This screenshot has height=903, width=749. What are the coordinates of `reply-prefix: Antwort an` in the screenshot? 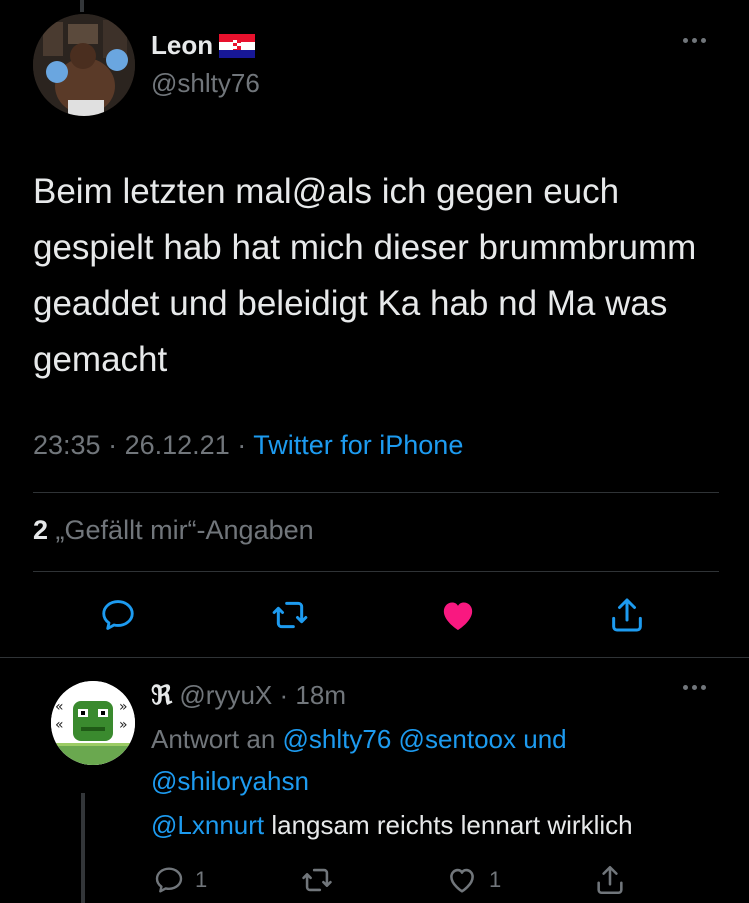 It's located at (213, 739).